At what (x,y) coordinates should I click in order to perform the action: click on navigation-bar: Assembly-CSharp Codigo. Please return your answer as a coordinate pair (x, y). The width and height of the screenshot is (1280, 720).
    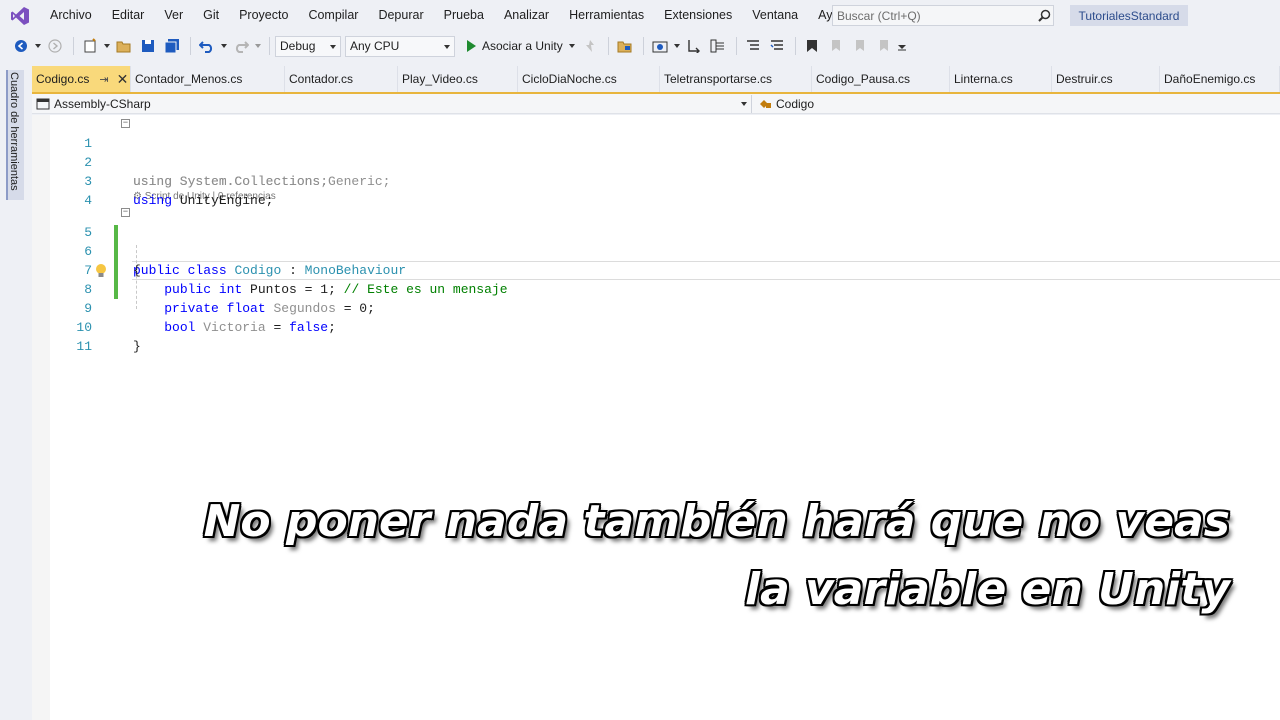
    Looking at the image, I should click on (656, 104).